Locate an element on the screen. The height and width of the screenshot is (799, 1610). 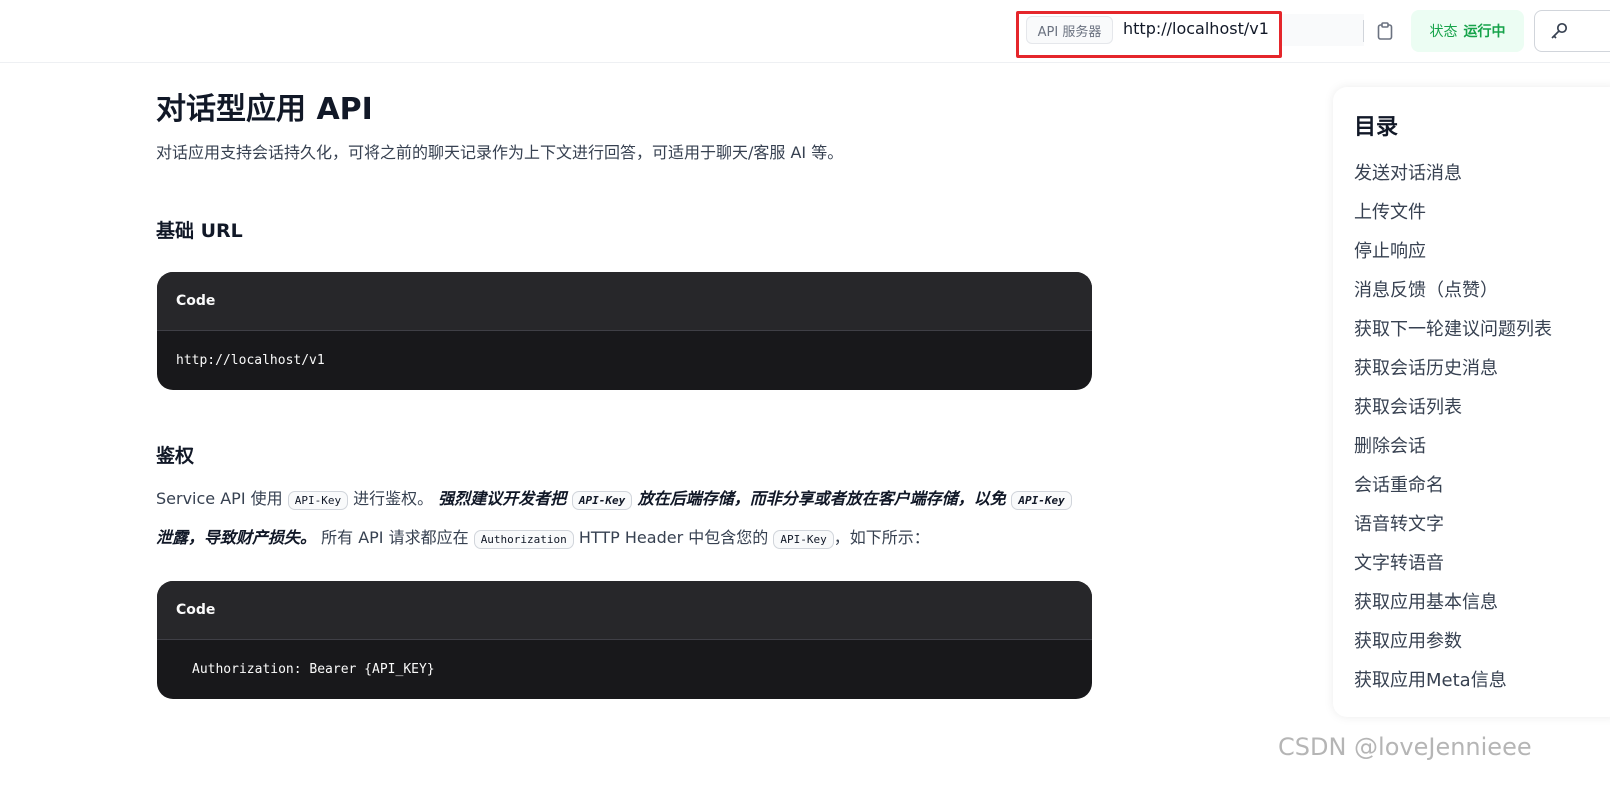
status-badge: 状态 运行中 is located at coordinates (1467, 31).